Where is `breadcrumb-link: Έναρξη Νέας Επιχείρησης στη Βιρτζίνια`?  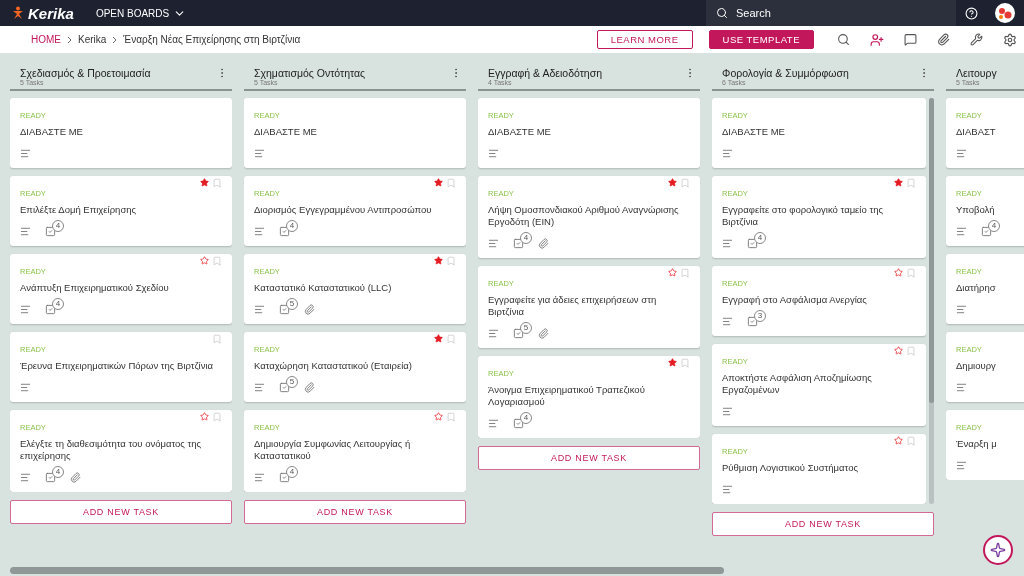
breadcrumb-link: Έναρξη Νέας Επιχείρησης στη Βιρτζίνια is located at coordinates (212, 39).